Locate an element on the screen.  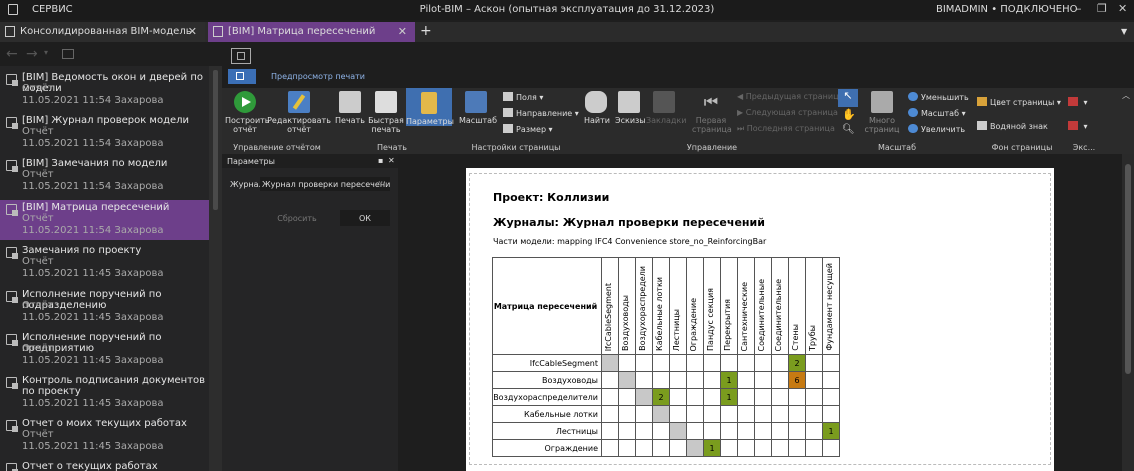
list-item: Отчет о текущих работах выбранного is located at coordinates (104, 466).